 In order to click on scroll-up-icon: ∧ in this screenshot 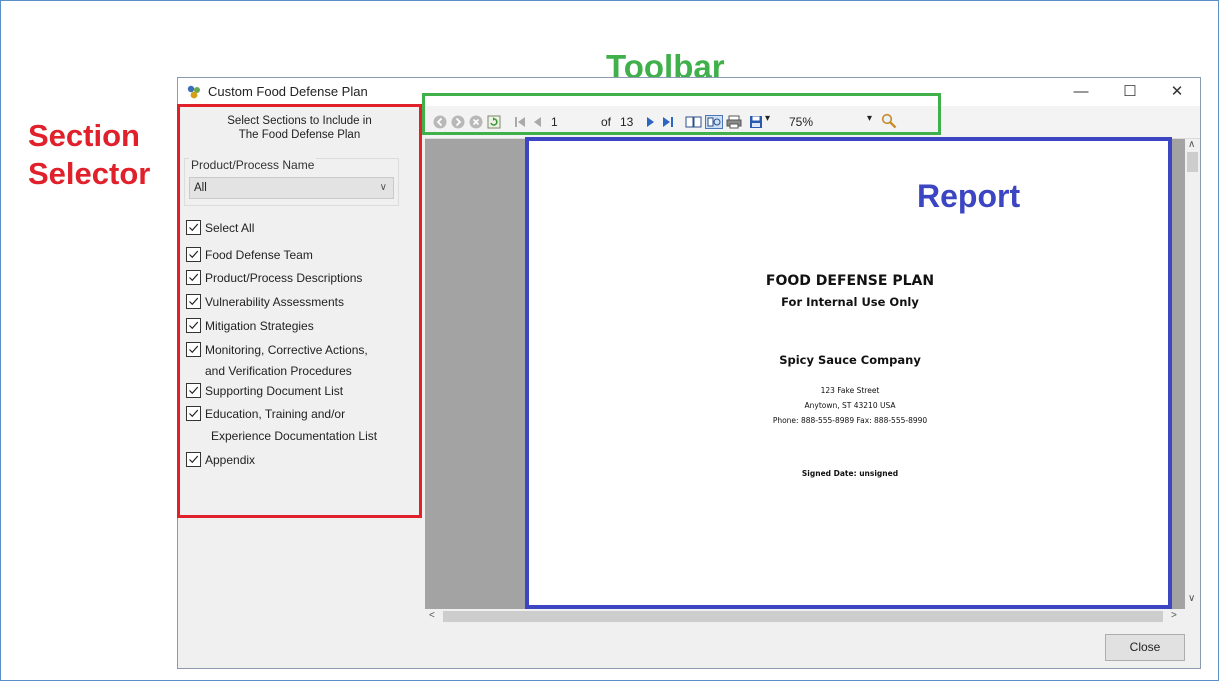, I will do `click(1191, 144)`.